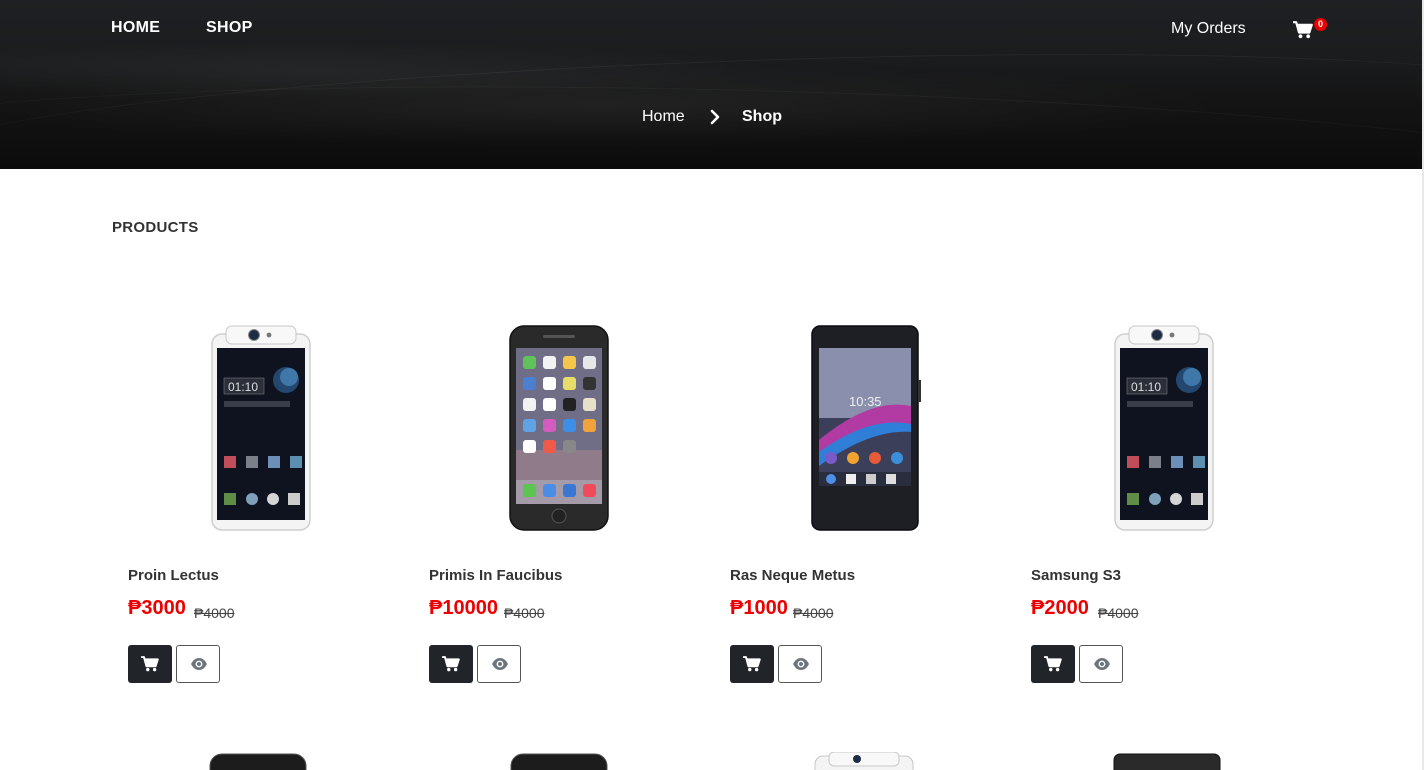  I want to click on nav-my-orders-link: My Orders, so click(1208, 29).